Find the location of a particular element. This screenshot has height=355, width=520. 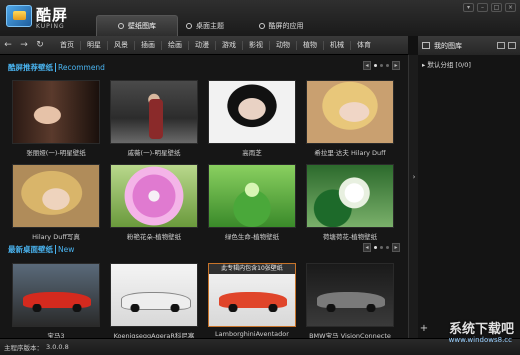

category-anime: 动漫 is located at coordinates (201, 45).